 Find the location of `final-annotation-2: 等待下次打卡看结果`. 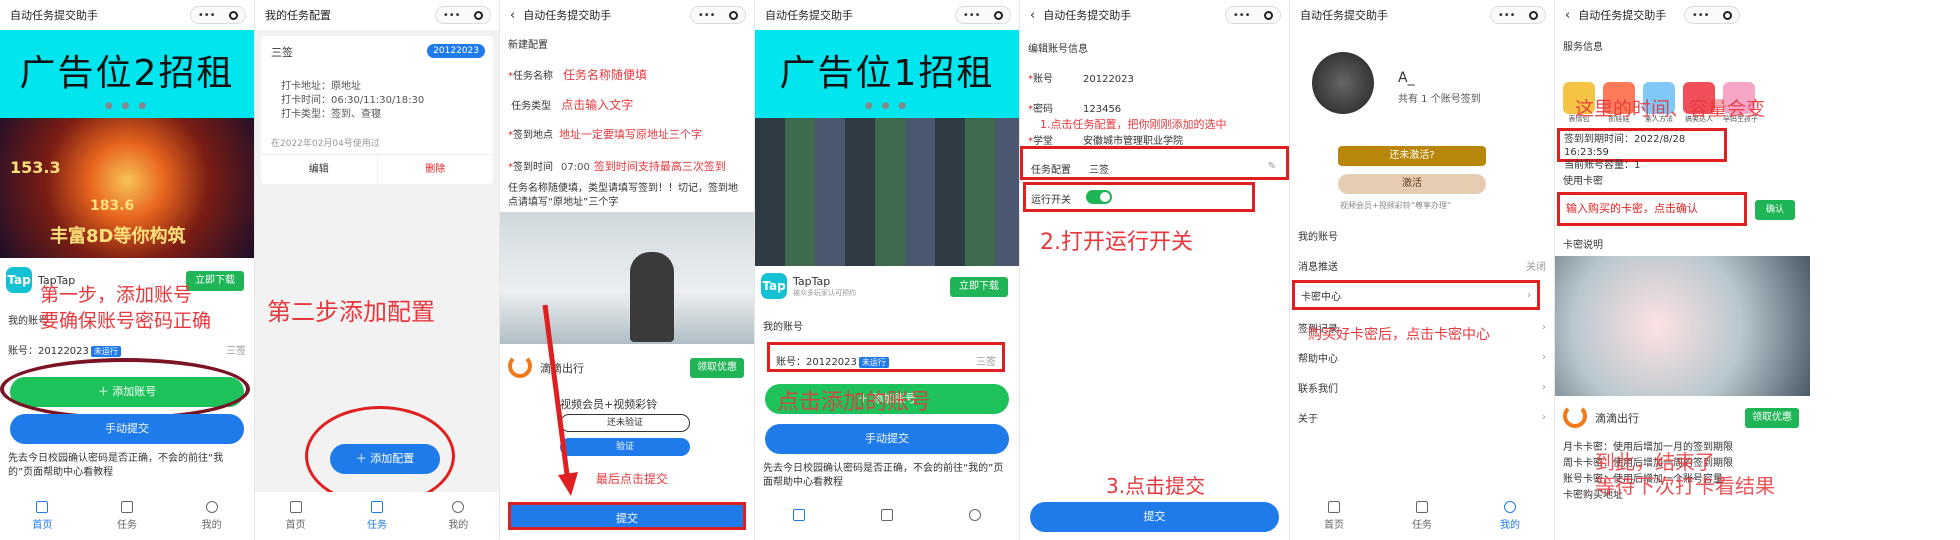

final-annotation-2: 等待下次打卡看结果 is located at coordinates (1685, 486).